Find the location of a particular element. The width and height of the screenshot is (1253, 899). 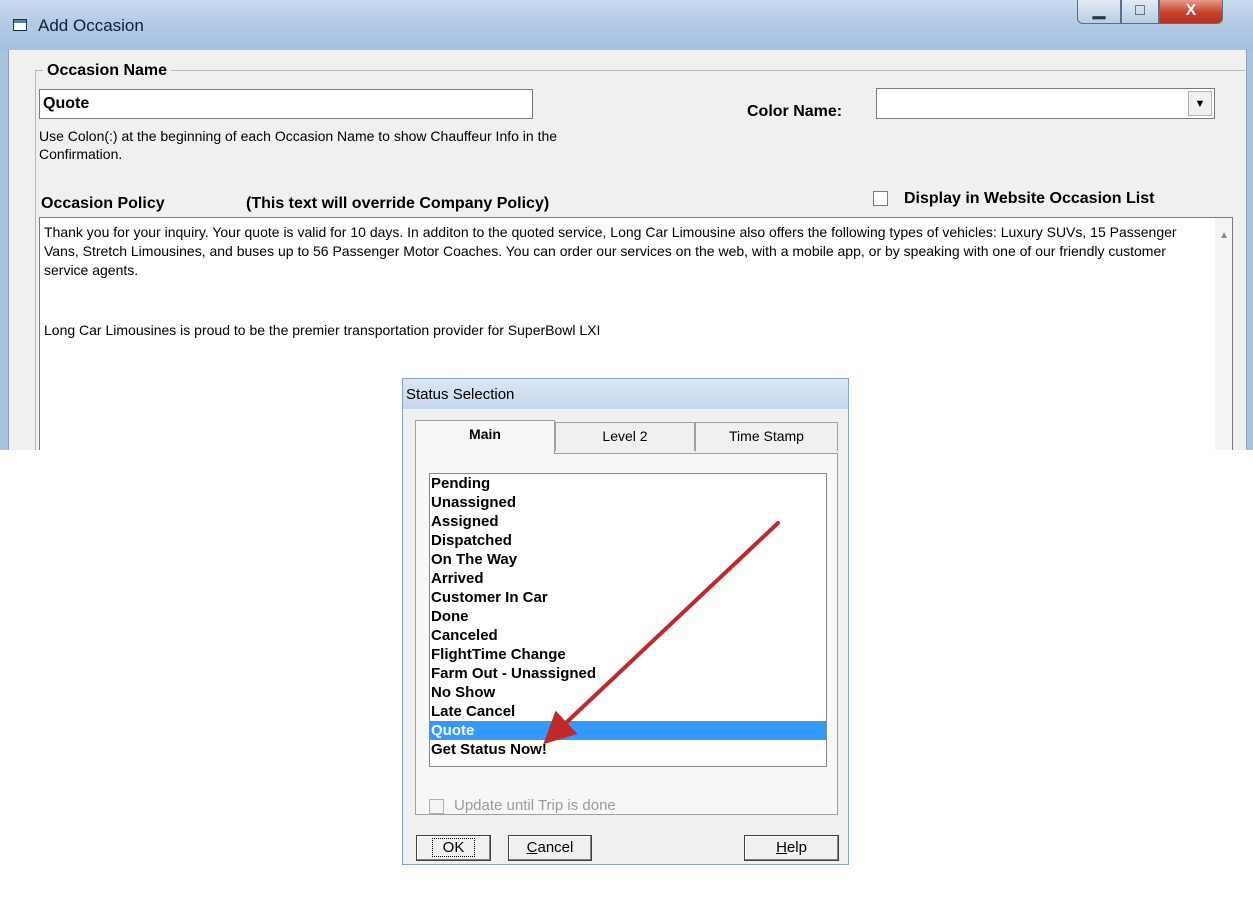

dialog-title: Status Selection is located at coordinates (460, 394).